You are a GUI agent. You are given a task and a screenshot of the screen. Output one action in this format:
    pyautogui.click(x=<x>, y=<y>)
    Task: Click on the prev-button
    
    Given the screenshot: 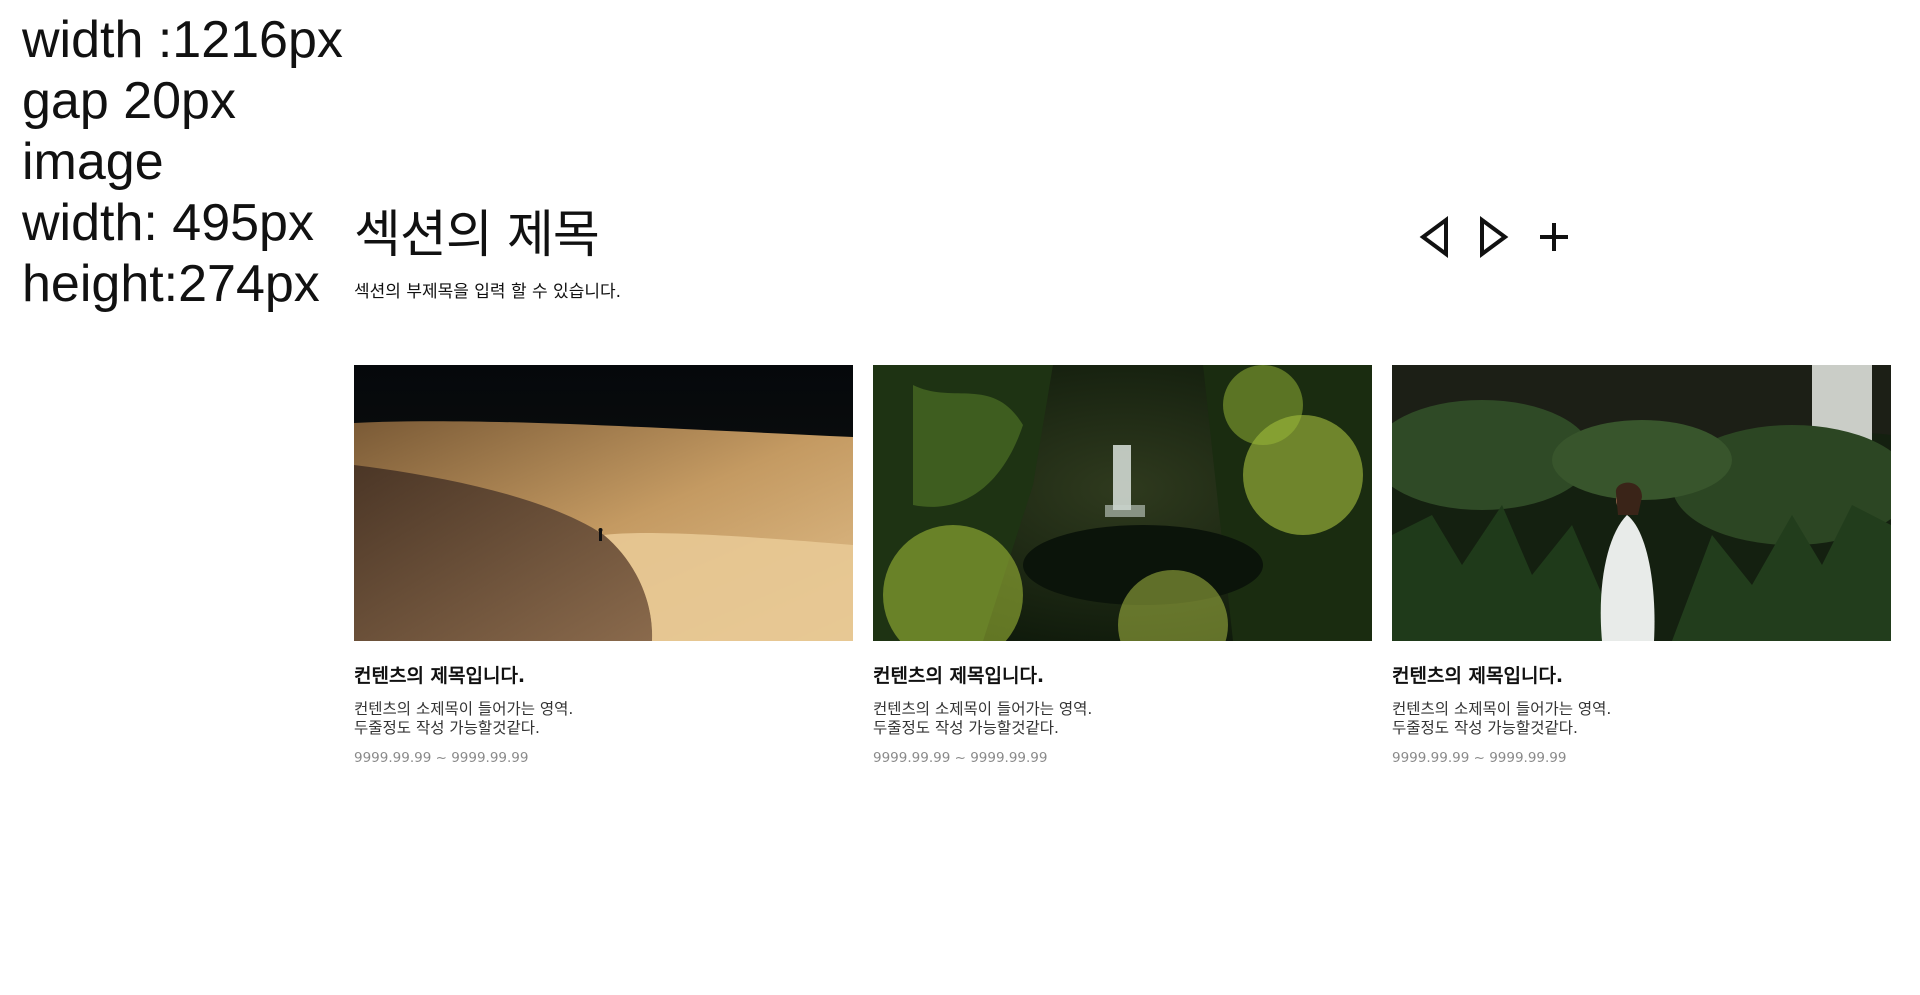 What is the action you would take?
    pyautogui.click(x=1434, y=237)
    